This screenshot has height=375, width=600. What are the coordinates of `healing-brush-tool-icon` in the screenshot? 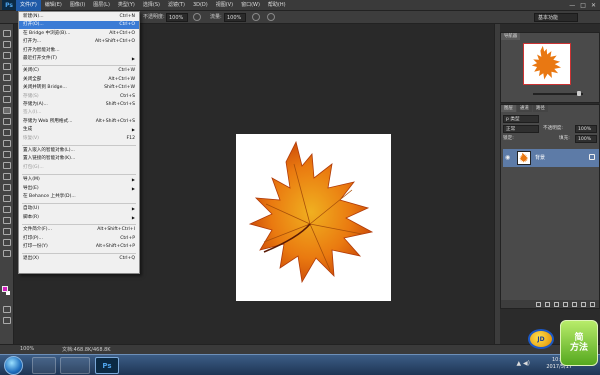 It's located at (7, 99).